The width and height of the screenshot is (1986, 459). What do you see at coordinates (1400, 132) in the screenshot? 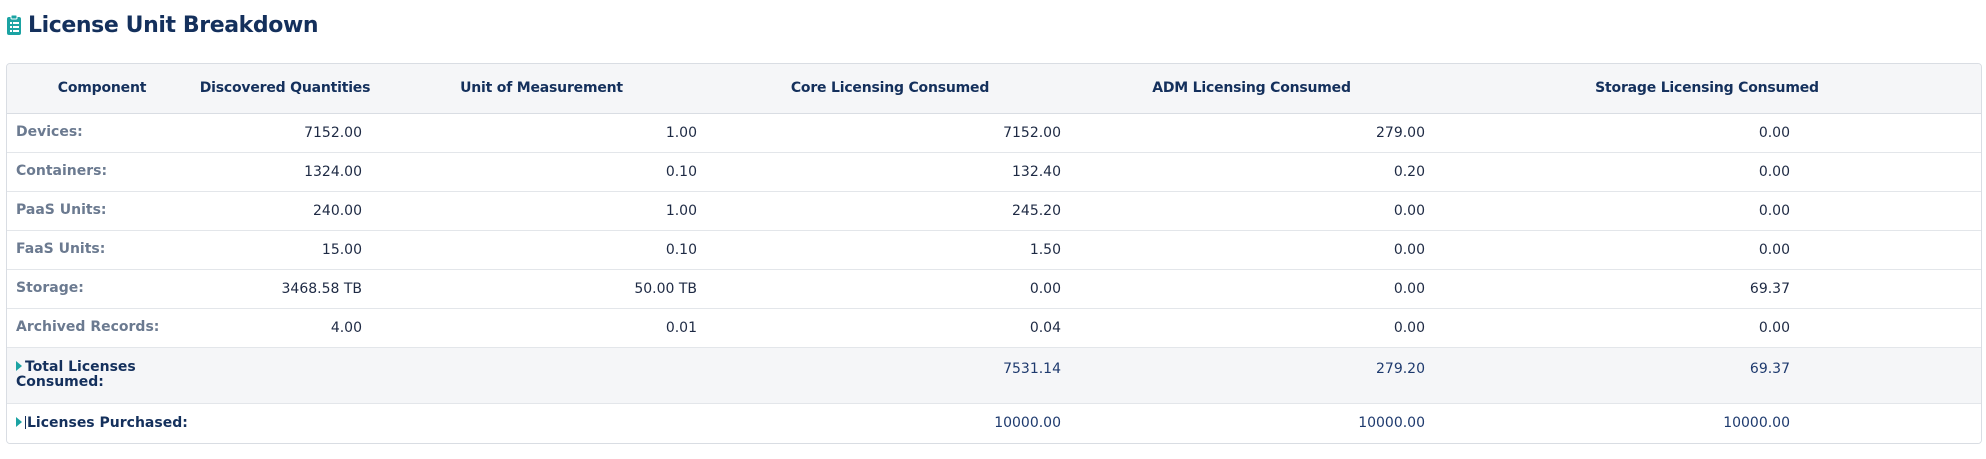
I see `row-adm-value: 279.00` at bounding box center [1400, 132].